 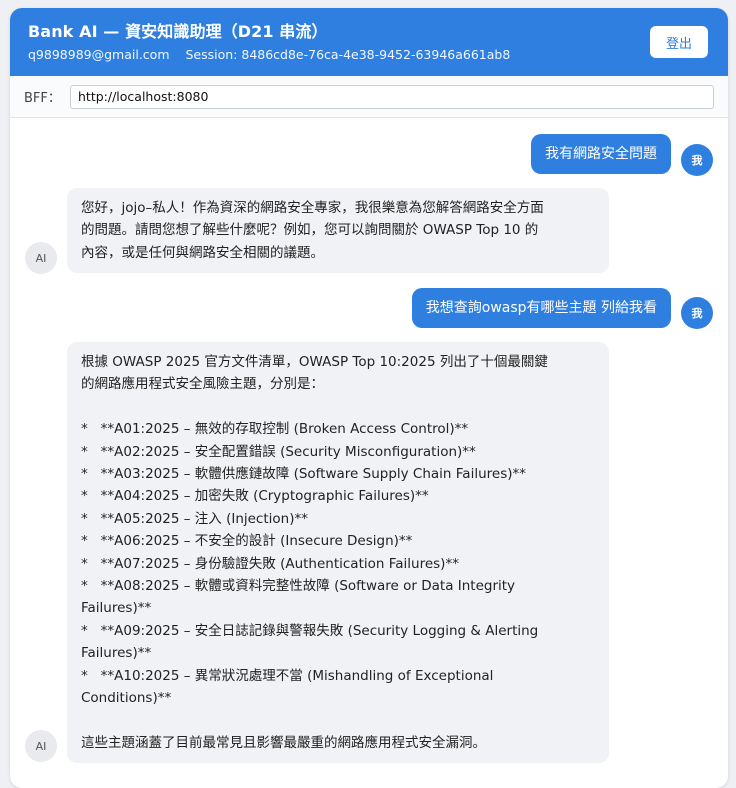 What do you see at coordinates (392, 96) in the screenshot?
I see `bff-url-input` at bounding box center [392, 96].